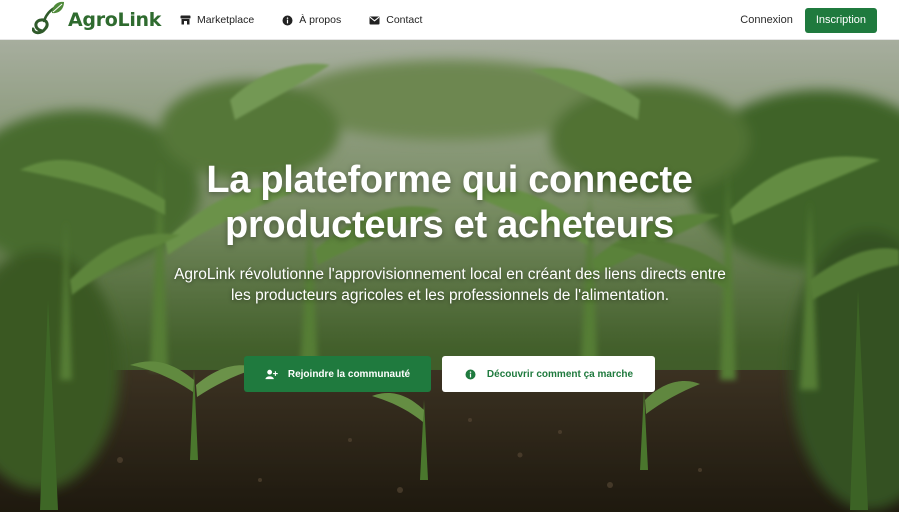 The width and height of the screenshot is (899, 512). What do you see at coordinates (115, 20) in the screenshot?
I see `brand-name: AgroLink` at bounding box center [115, 20].